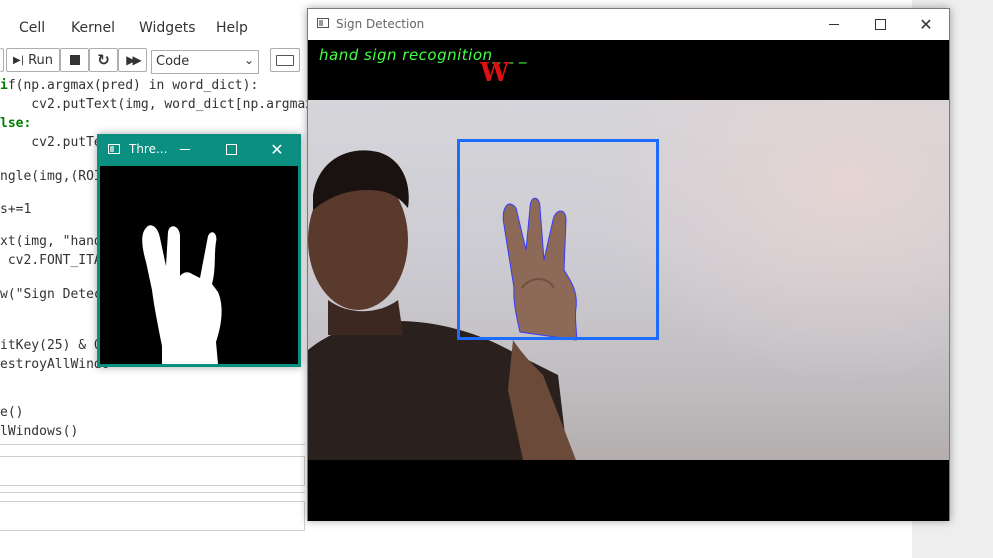 The width and height of the screenshot is (993, 558). I want to click on restart-button: ↻, so click(103, 60).